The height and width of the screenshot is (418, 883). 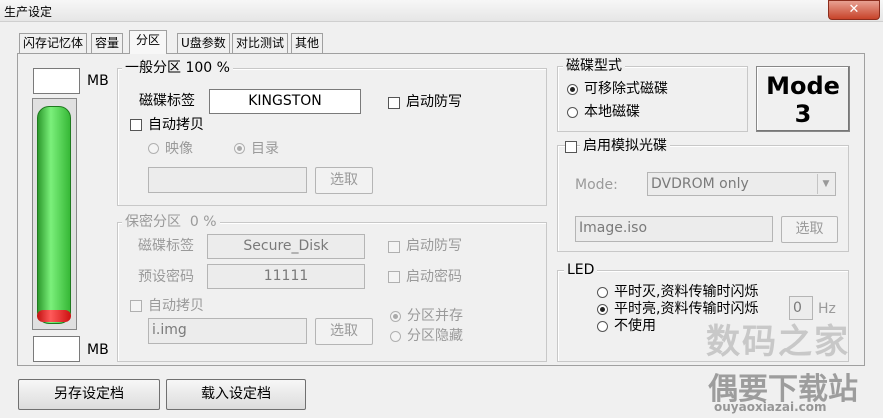 What do you see at coordinates (854, 10) in the screenshot?
I see `close-button: ✕` at bounding box center [854, 10].